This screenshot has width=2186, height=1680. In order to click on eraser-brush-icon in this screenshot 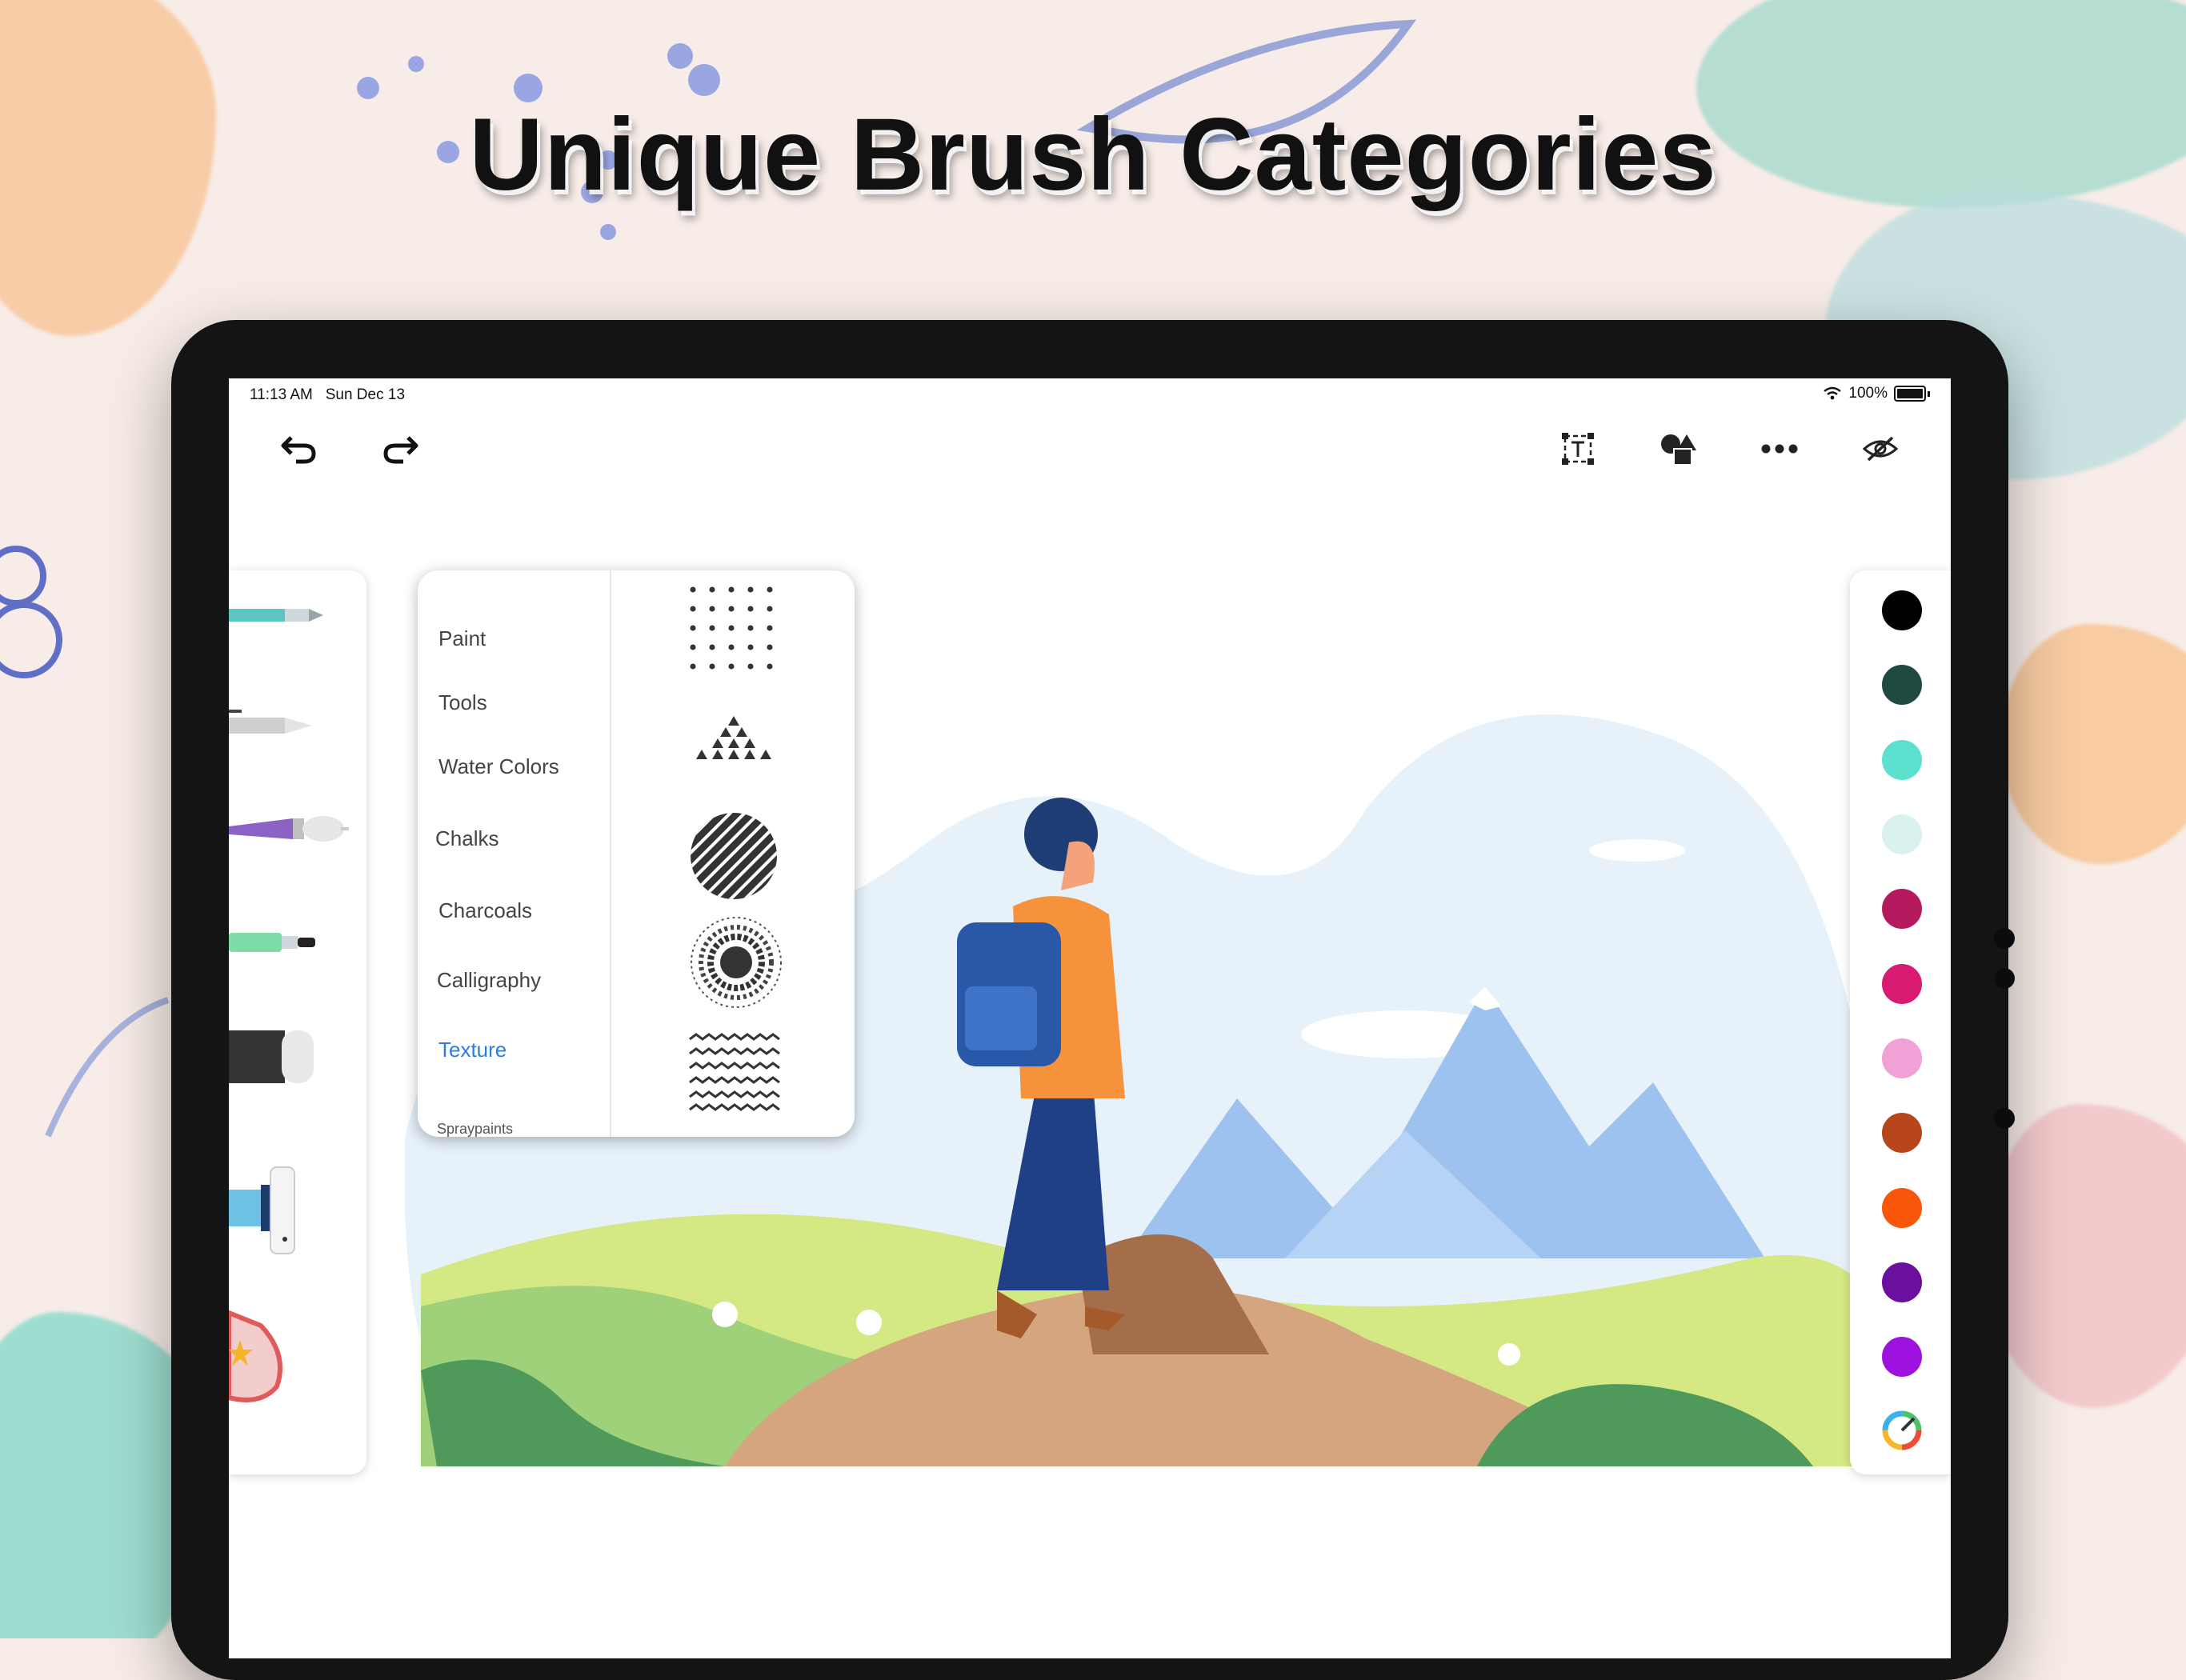, I will do `click(271, 1056)`.